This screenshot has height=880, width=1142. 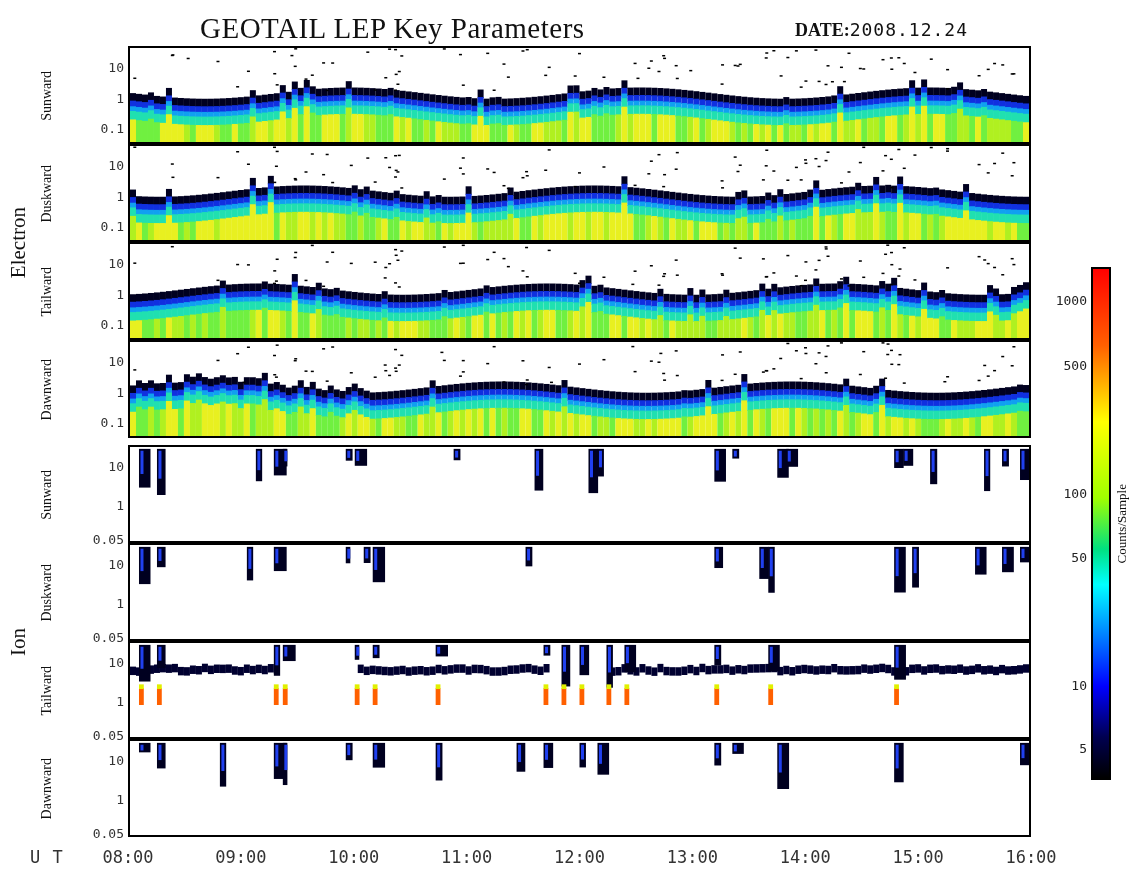 What do you see at coordinates (47, 857) in the screenshot?
I see `x-axis-label: U T` at bounding box center [47, 857].